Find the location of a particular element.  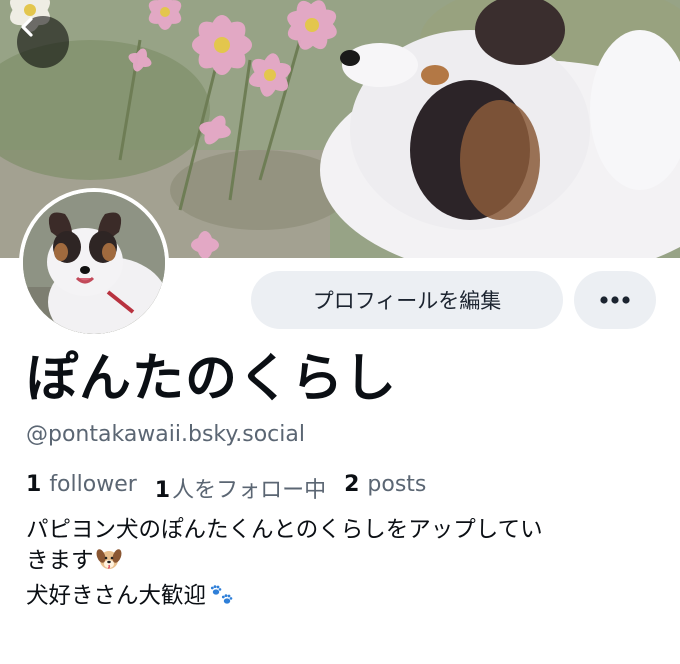

ellipsis-icon is located at coordinates (615, 300).